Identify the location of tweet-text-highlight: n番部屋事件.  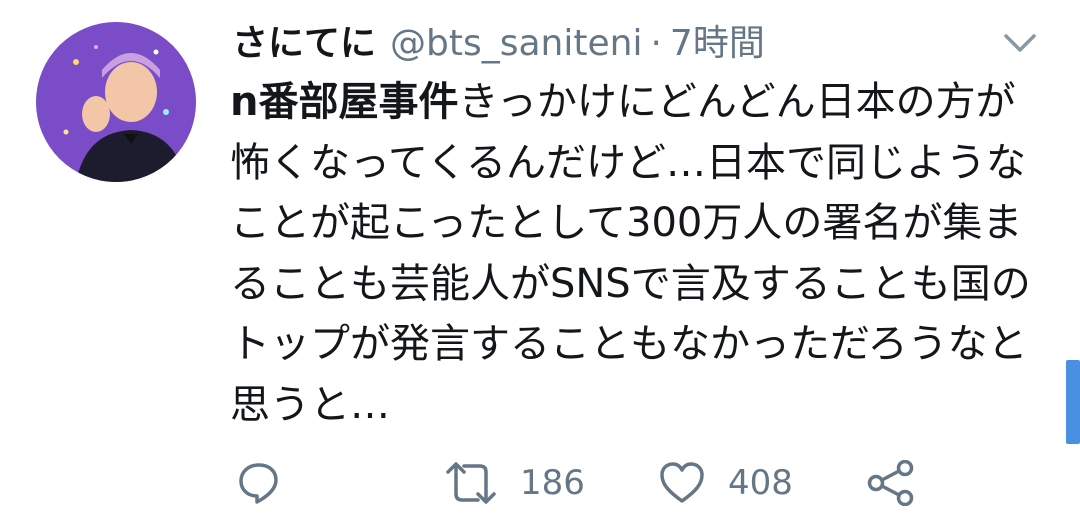
(344, 102).